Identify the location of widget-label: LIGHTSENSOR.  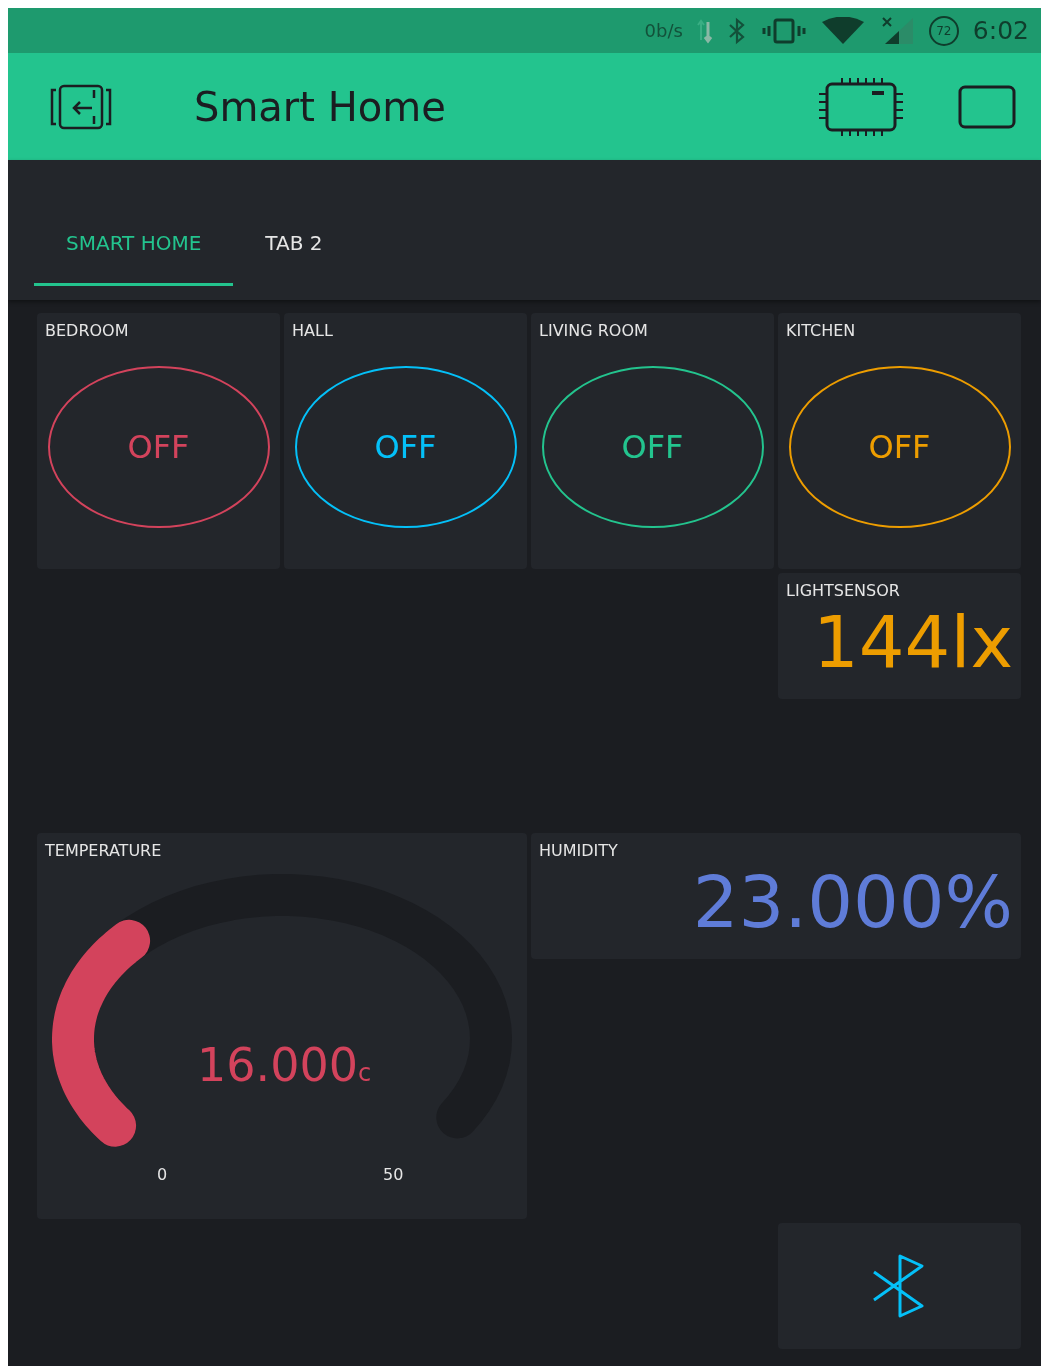
(843, 590).